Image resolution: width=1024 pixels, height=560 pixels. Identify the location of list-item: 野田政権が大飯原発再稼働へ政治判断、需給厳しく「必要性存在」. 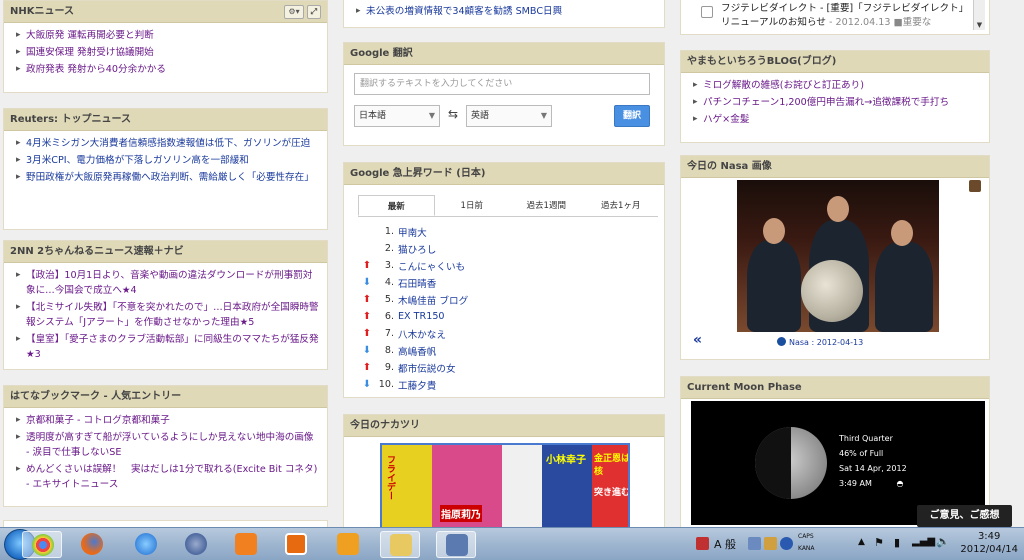
(167, 177).